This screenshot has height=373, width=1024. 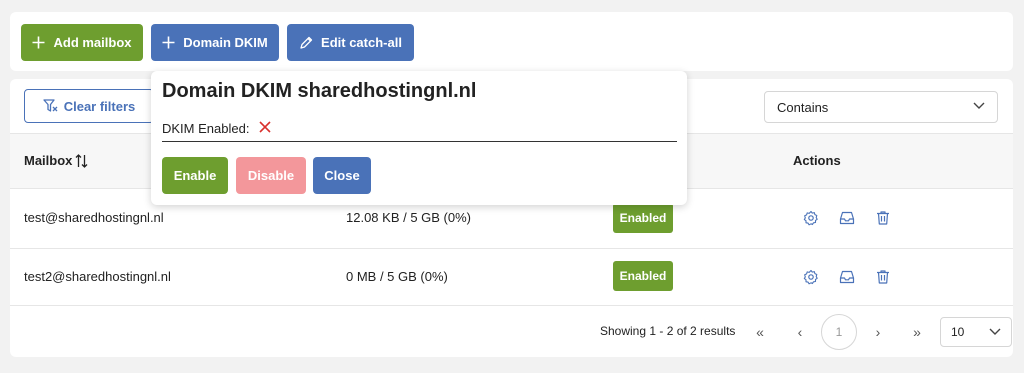 I want to click on domain-dkim-label: Domain DKIM, so click(x=225, y=42).